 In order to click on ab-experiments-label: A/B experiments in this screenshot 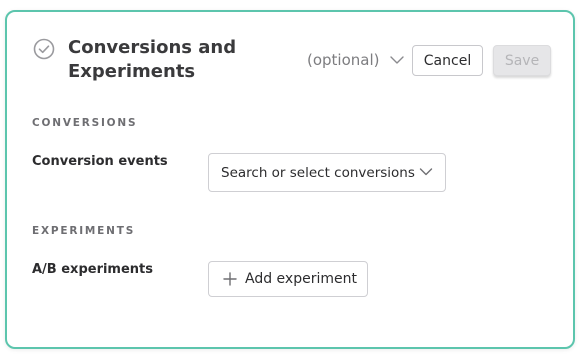, I will do `click(93, 269)`.